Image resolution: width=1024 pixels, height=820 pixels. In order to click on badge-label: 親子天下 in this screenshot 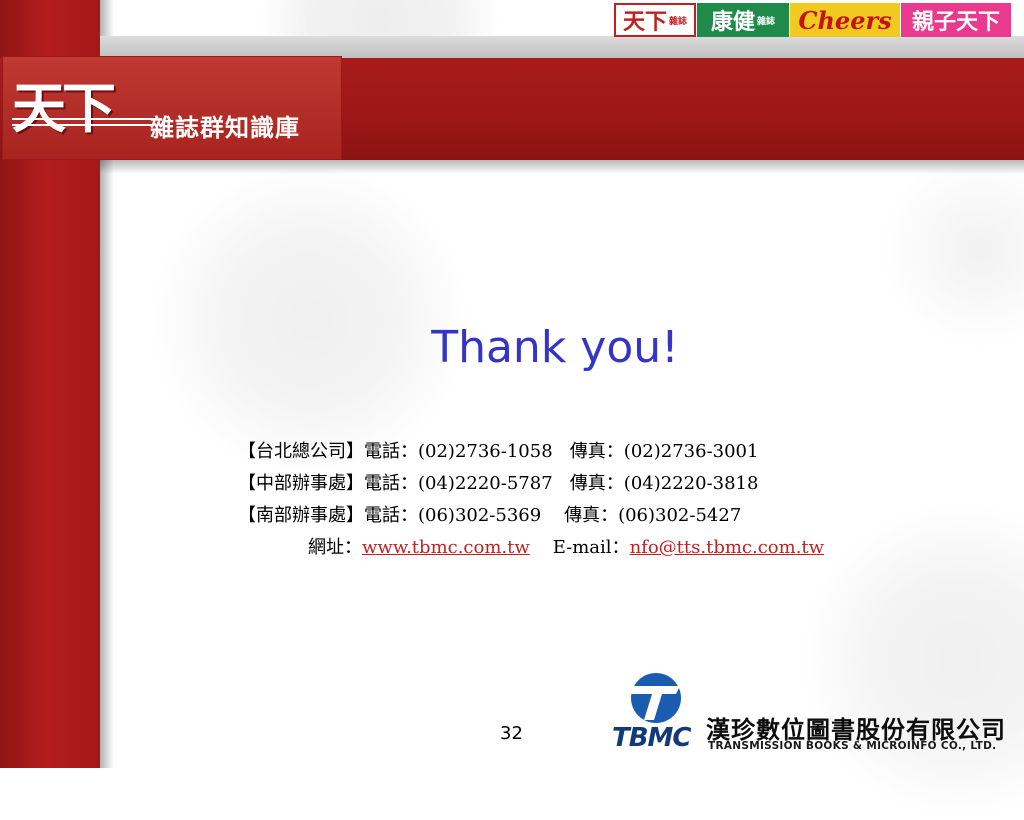, I will do `click(955, 22)`.